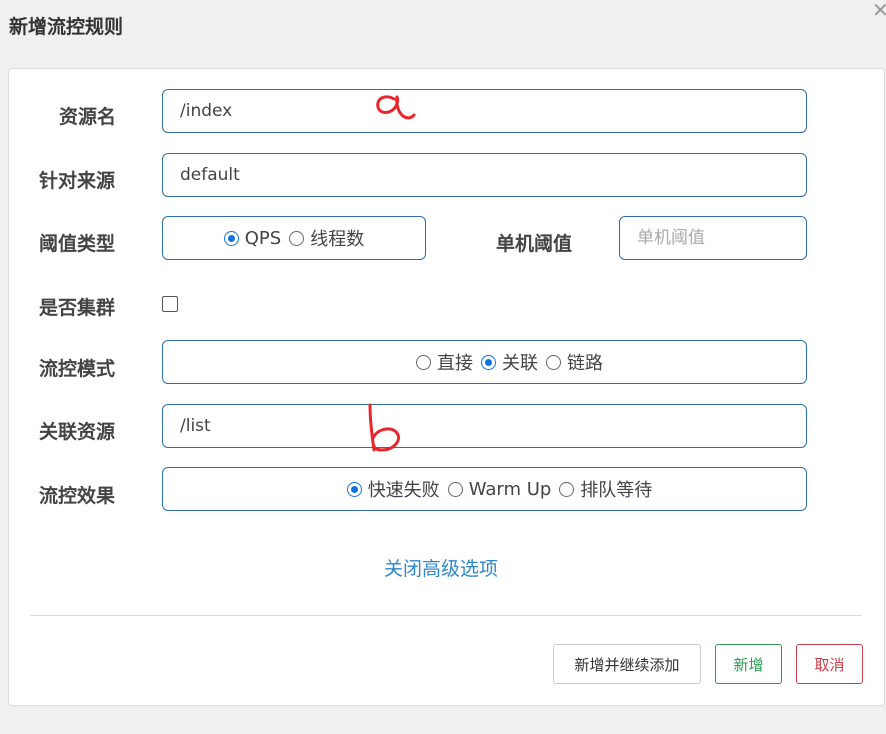  What do you see at coordinates (77, 496) in the screenshot?
I see `flow-effect-label: 流控效果` at bounding box center [77, 496].